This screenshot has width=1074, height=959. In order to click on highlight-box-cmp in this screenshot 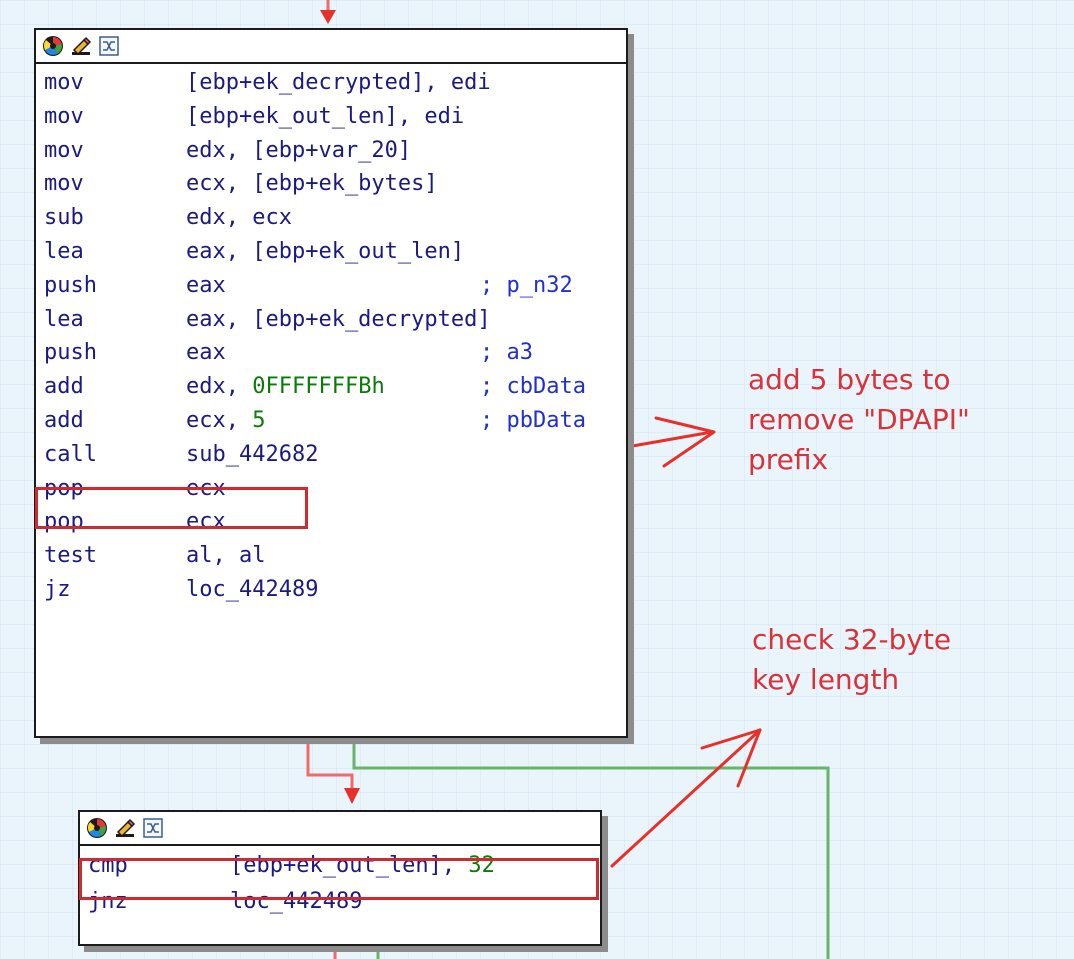, I will do `click(339, 879)`.